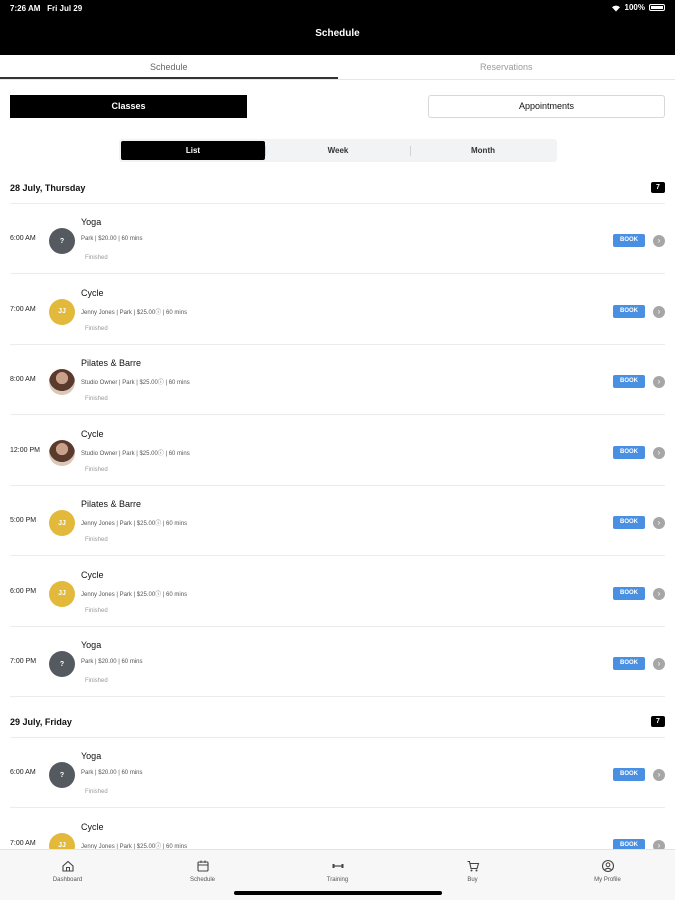 The height and width of the screenshot is (900, 675). I want to click on class-time: 5:00 PM, so click(23, 520).